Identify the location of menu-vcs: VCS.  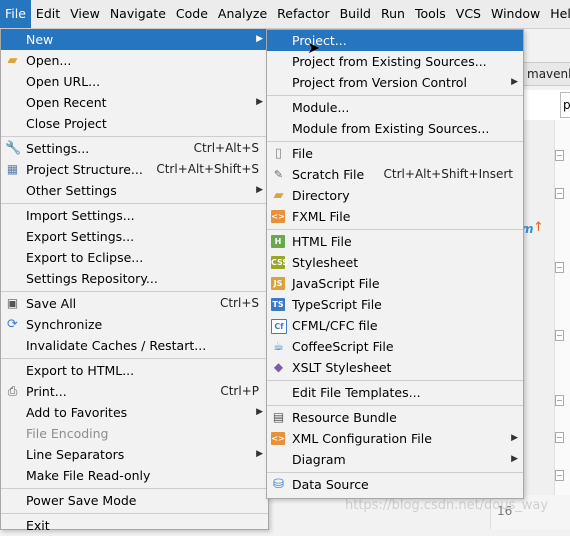
(468, 14).